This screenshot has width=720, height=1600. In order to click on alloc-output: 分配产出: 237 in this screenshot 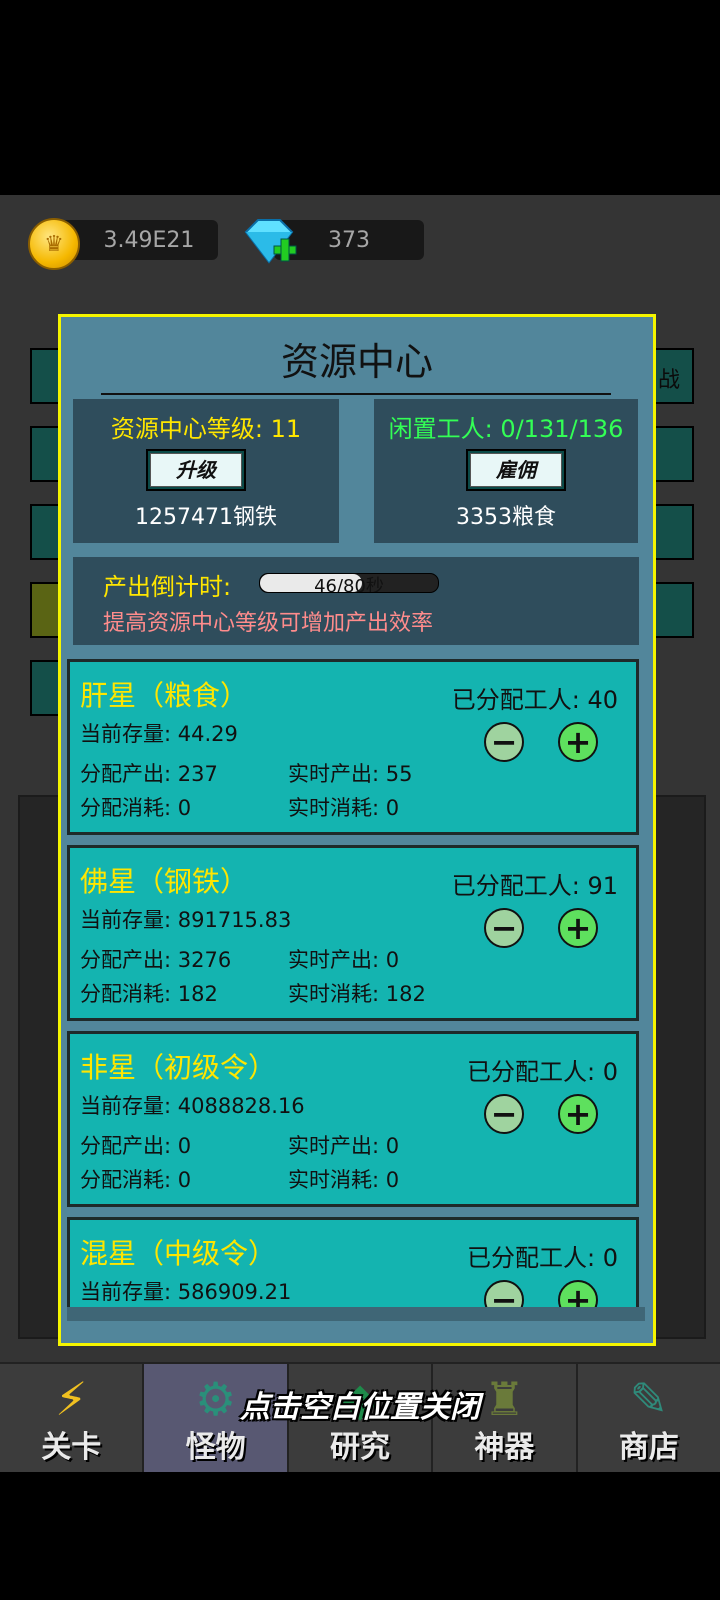, I will do `click(149, 774)`.